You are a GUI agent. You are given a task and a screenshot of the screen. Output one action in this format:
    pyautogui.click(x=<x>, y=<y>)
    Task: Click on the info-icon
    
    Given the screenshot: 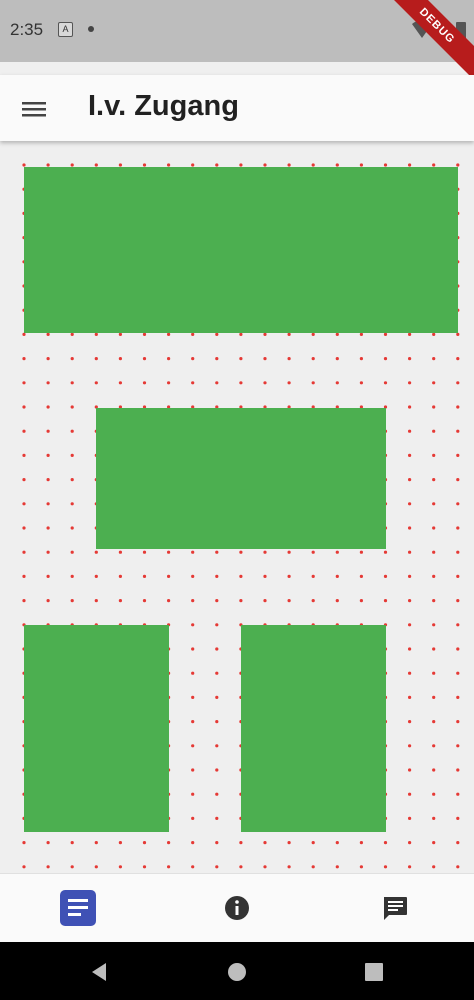 What is the action you would take?
    pyautogui.click(x=237, y=908)
    